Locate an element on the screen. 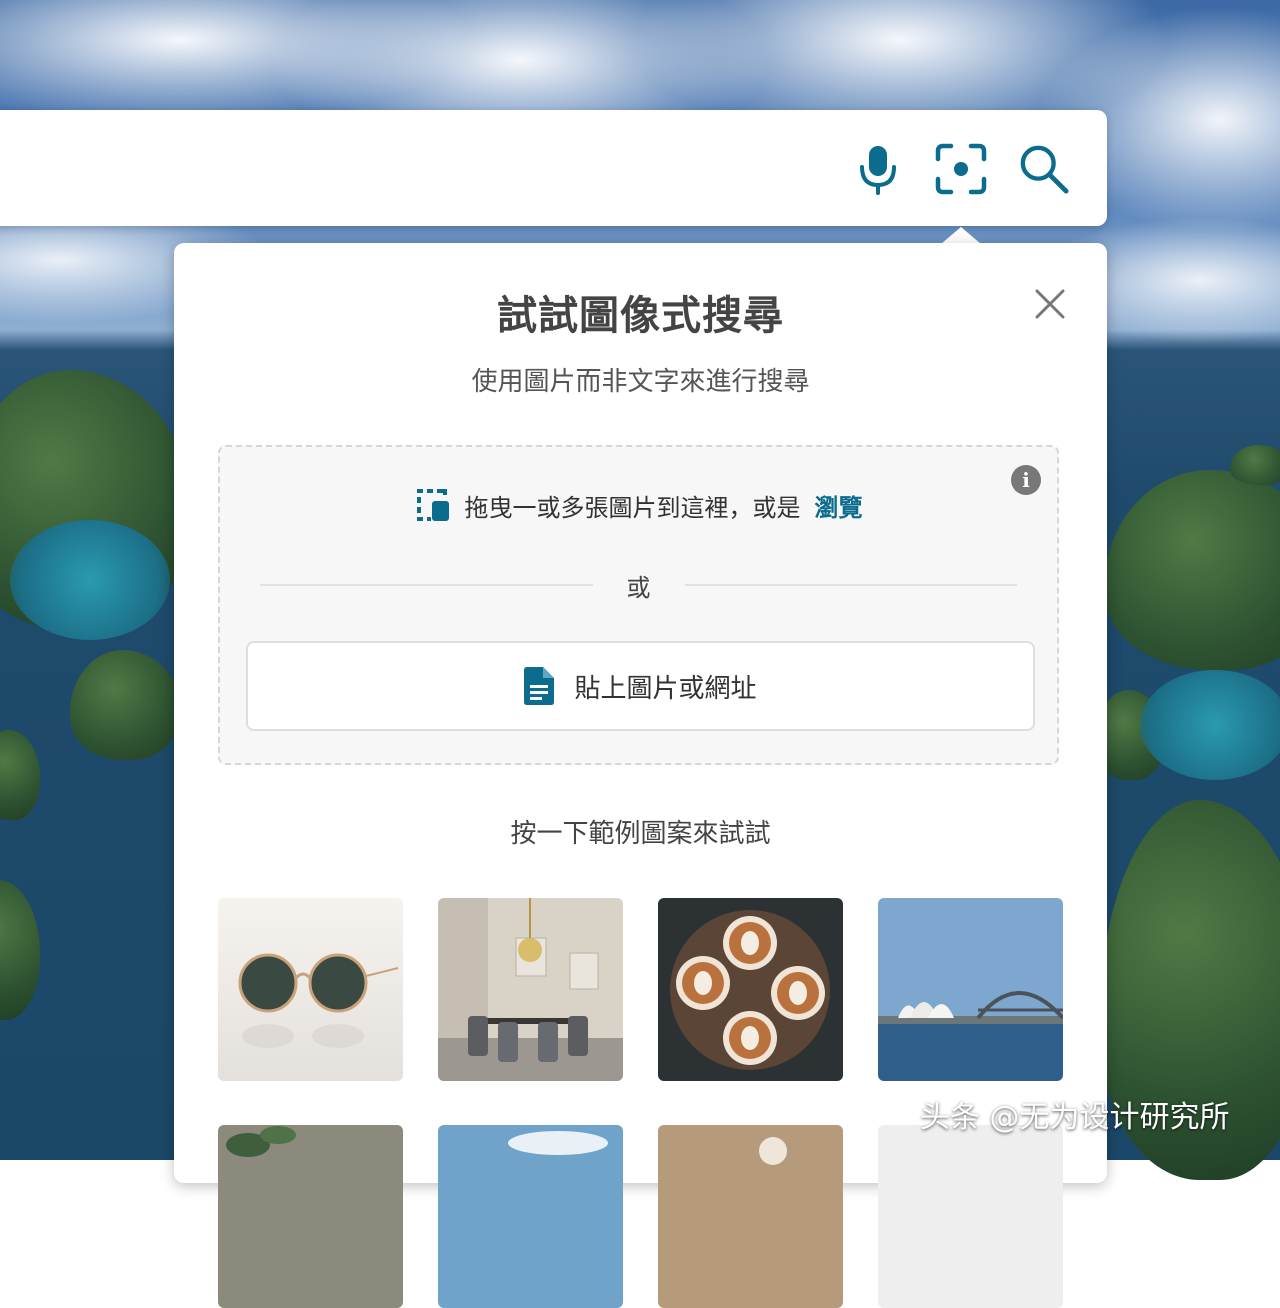  search-button is located at coordinates (1044, 169).